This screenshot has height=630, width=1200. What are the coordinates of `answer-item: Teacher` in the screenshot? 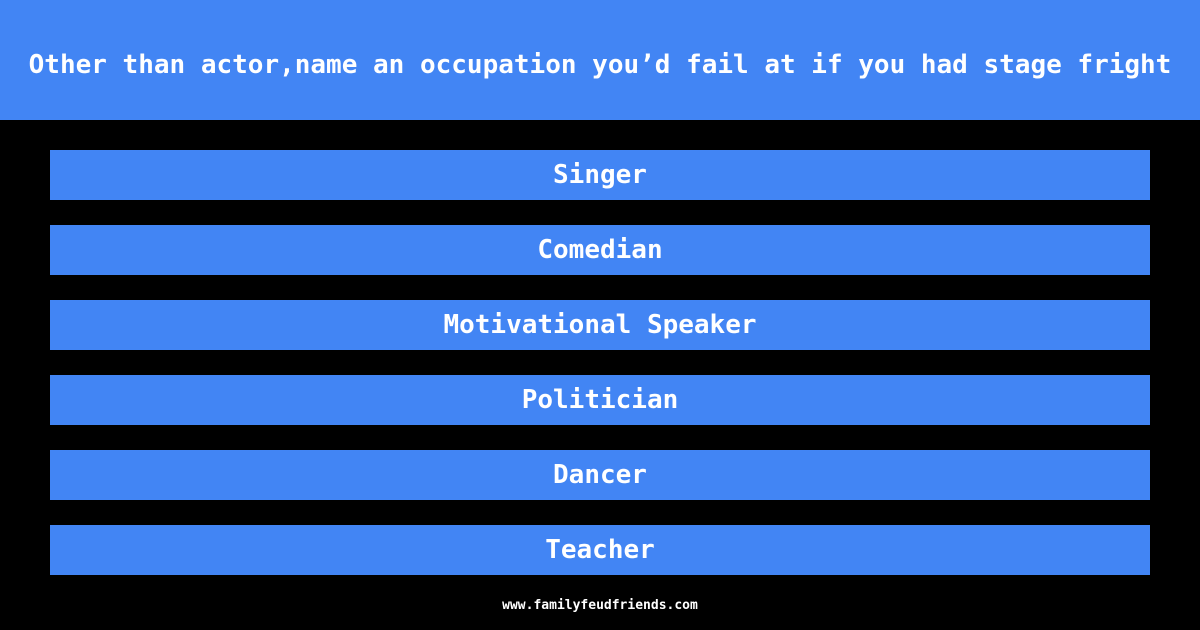 It's located at (600, 550).